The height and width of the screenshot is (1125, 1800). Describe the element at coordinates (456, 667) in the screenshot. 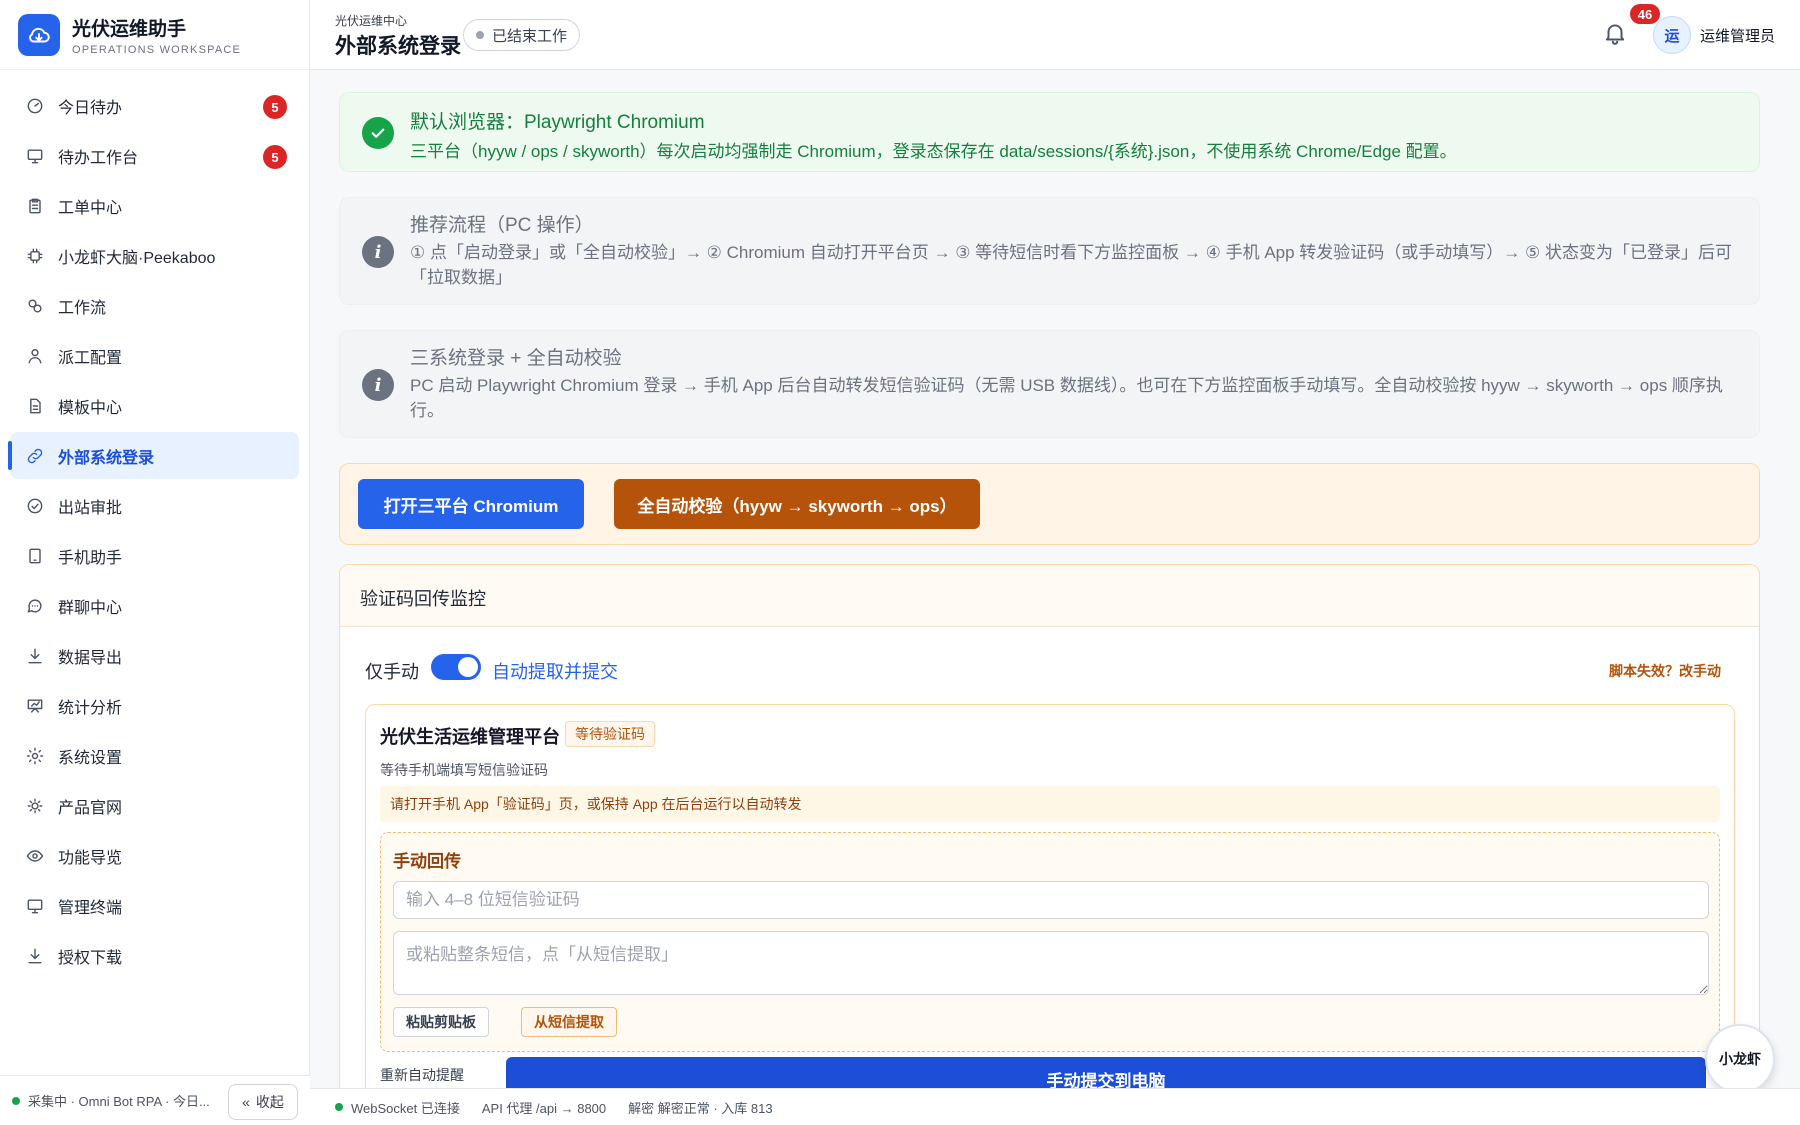

I see `auto-submit-toggle` at that location.